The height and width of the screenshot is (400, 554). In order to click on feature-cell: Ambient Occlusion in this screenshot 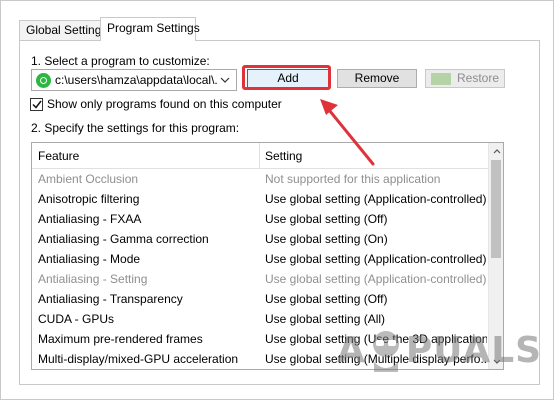, I will do `click(88, 179)`.